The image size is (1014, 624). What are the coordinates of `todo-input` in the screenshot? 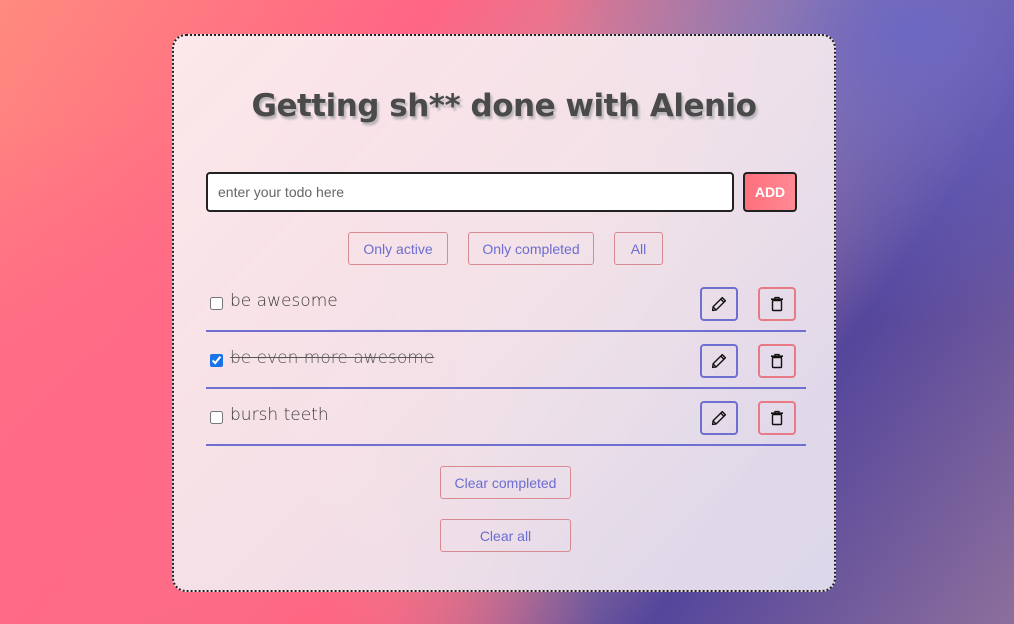 It's located at (470, 192).